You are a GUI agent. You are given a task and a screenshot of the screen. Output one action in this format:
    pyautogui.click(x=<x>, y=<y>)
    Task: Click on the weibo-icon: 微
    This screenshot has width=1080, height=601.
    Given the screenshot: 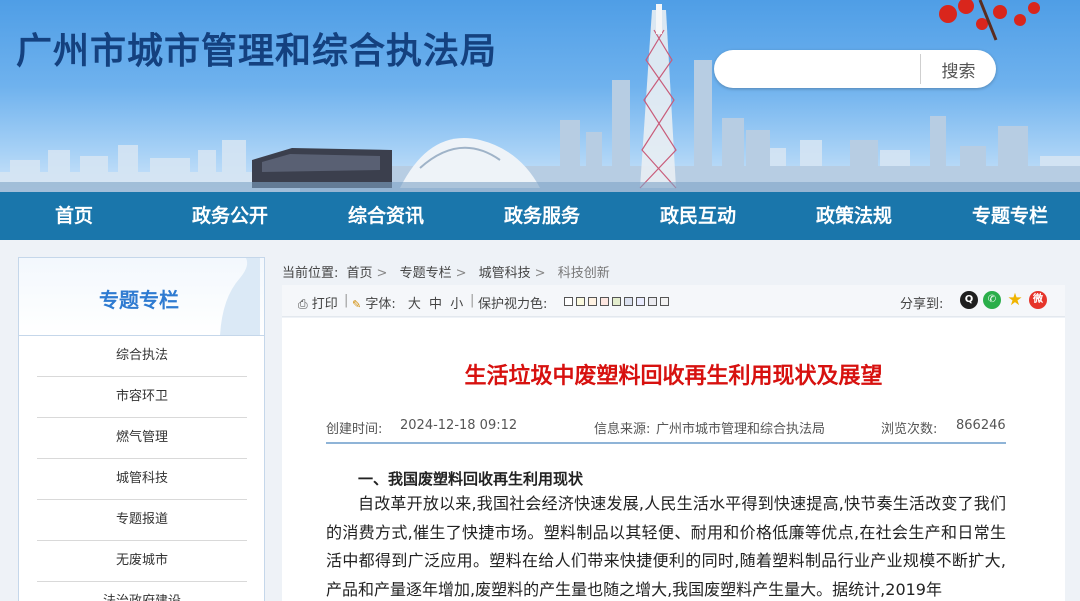 What is the action you would take?
    pyautogui.click(x=1038, y=300)
    